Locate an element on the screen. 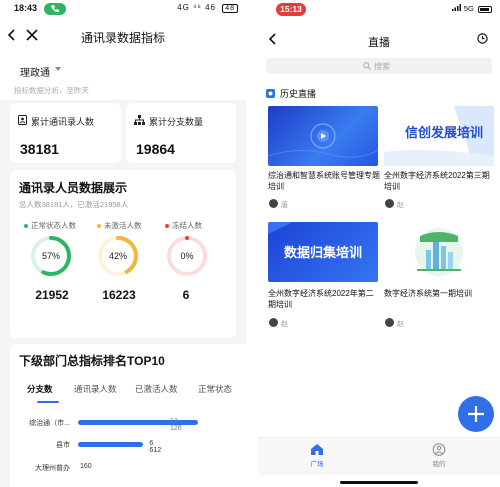 The height and width of the screenshot is (487, 500). phone-icon is located at coordinates (55, 9).